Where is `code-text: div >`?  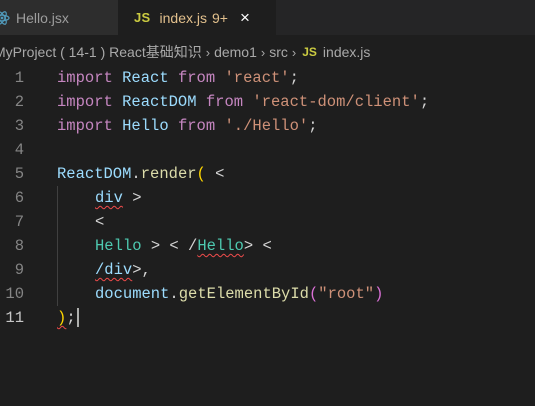 code-text: div > is located at coordinates (118, 198).